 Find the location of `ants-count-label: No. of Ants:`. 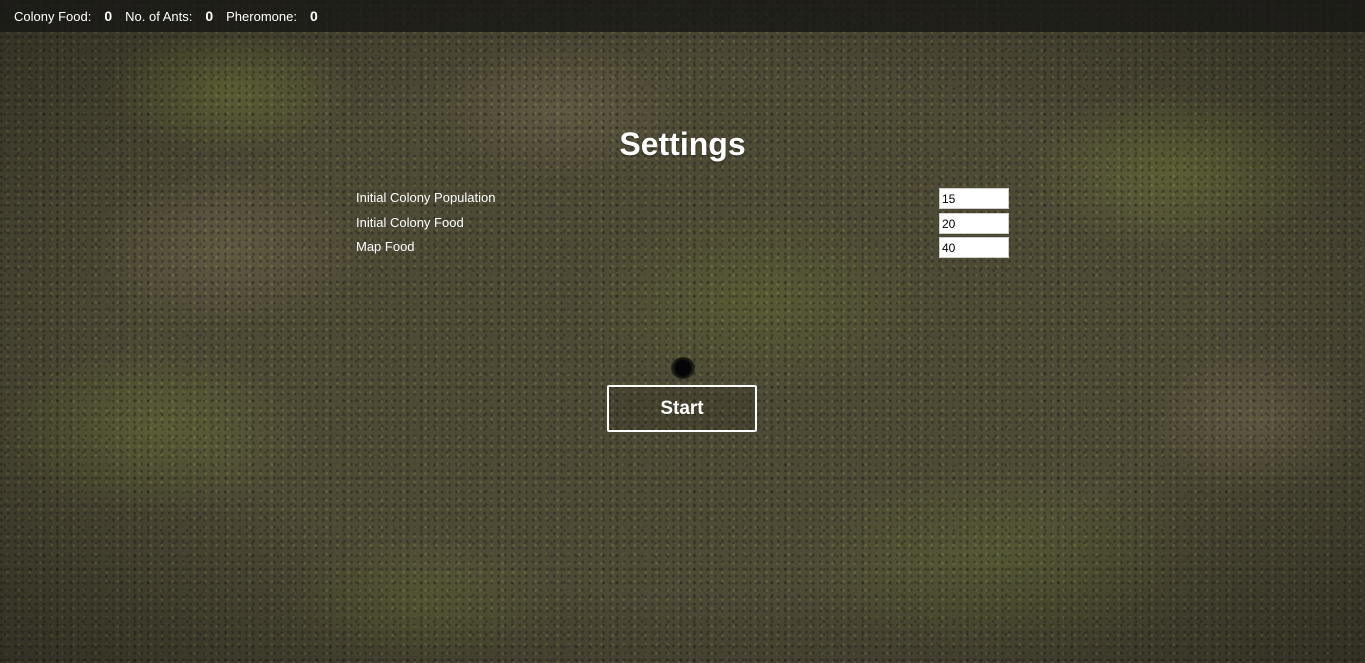

ants-count-label: No. of Ants: is located at coordinates (159, 16).